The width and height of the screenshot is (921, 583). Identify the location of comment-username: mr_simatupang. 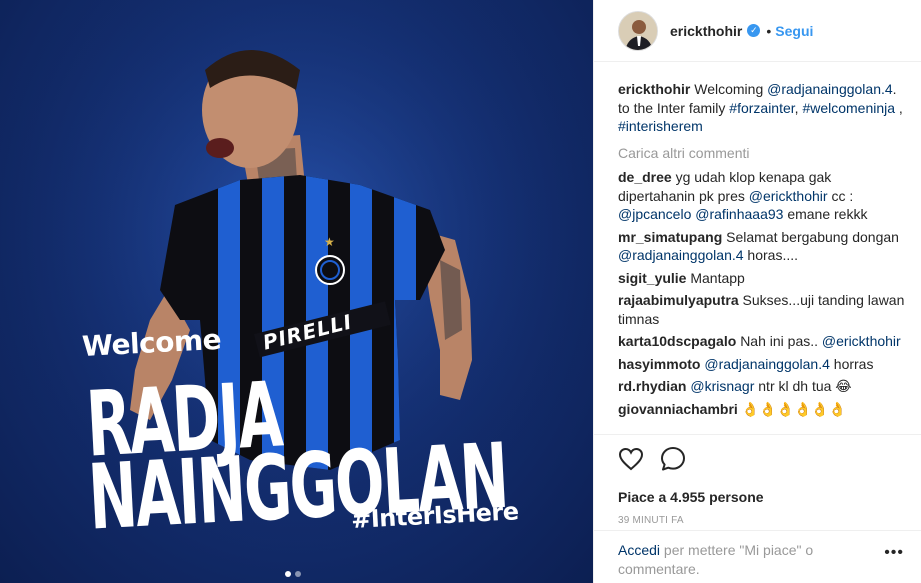
(670, 237).